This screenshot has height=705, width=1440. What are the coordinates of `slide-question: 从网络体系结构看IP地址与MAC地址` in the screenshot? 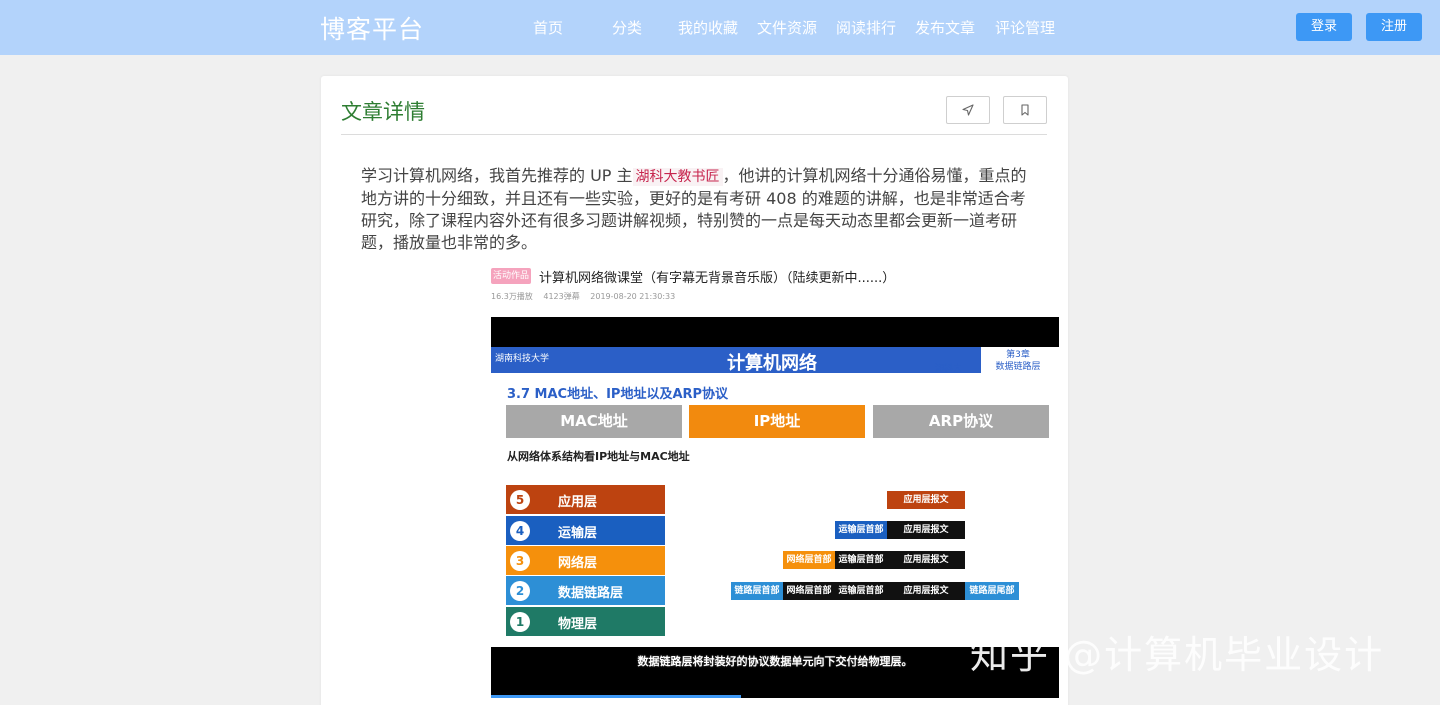 It's located at (598, 456).